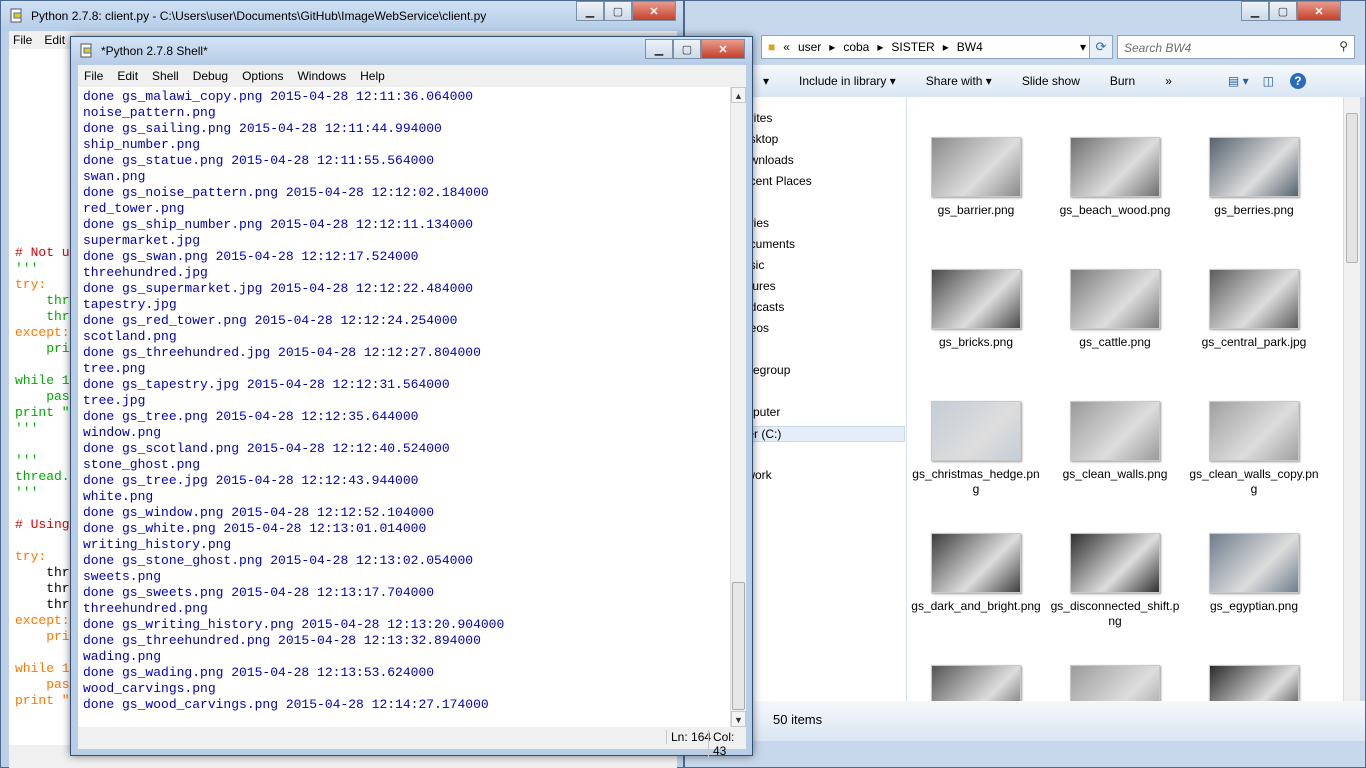  What do you see at coordinates (86, 50) in the screenshot?
I see `python-icon` at bounding box center [86, 50].